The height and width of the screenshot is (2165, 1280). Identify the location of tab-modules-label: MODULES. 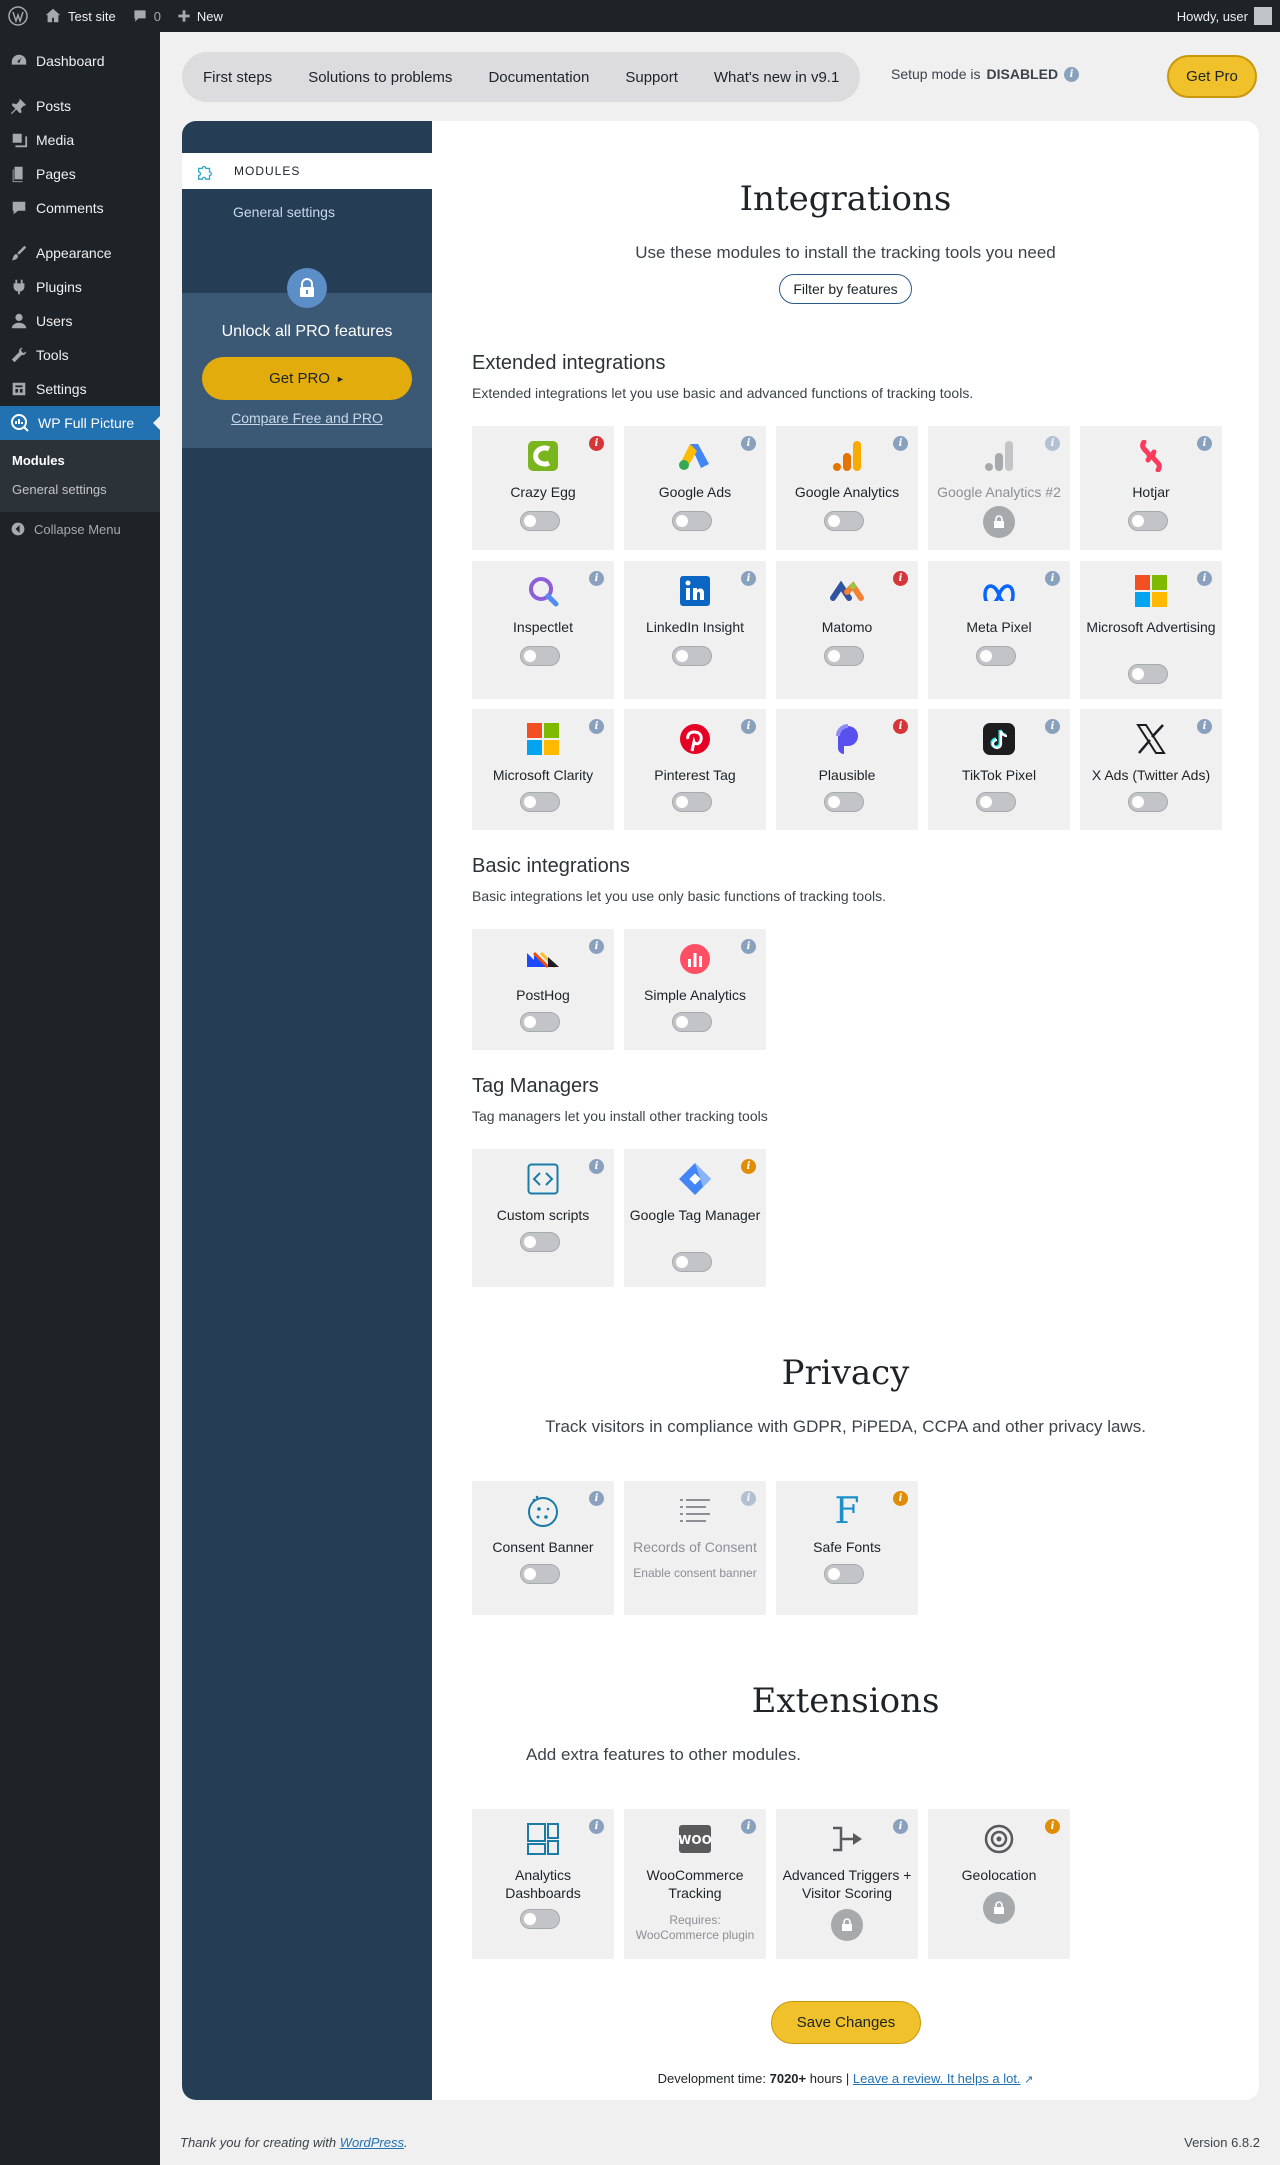
(267, 171).